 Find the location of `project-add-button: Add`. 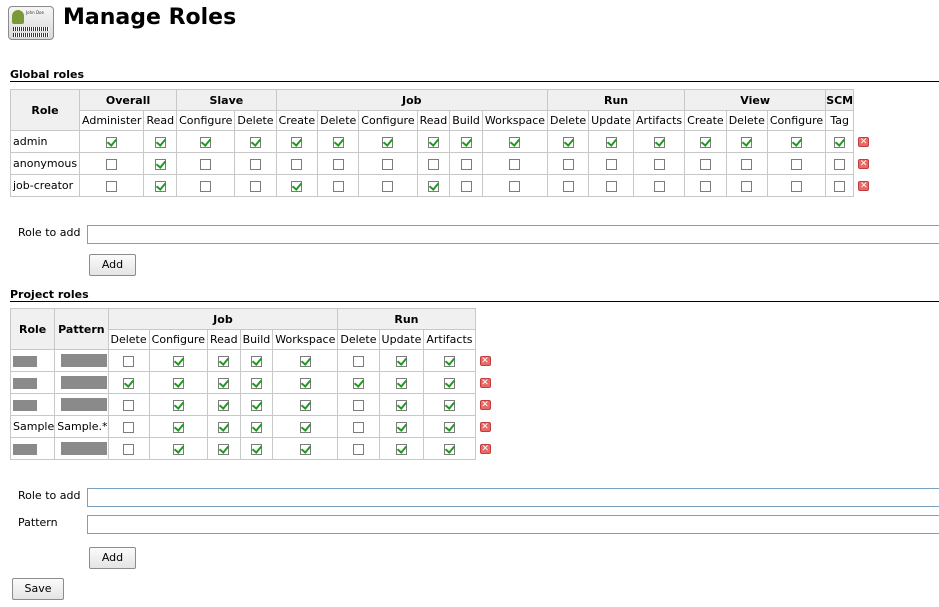

project-add-button: Add is located at coordinates (112, 558).